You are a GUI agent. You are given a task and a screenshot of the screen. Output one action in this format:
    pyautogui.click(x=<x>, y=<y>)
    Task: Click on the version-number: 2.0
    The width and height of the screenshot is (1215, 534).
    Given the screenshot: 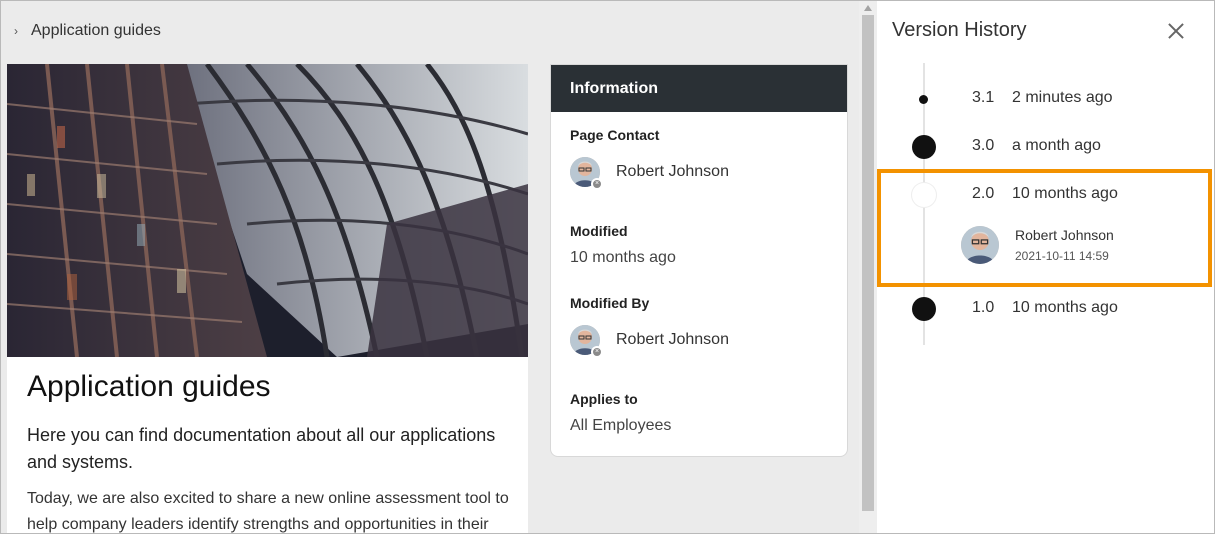 What is the action you would take?
    pyautogui.click(x=983, y=193)
    